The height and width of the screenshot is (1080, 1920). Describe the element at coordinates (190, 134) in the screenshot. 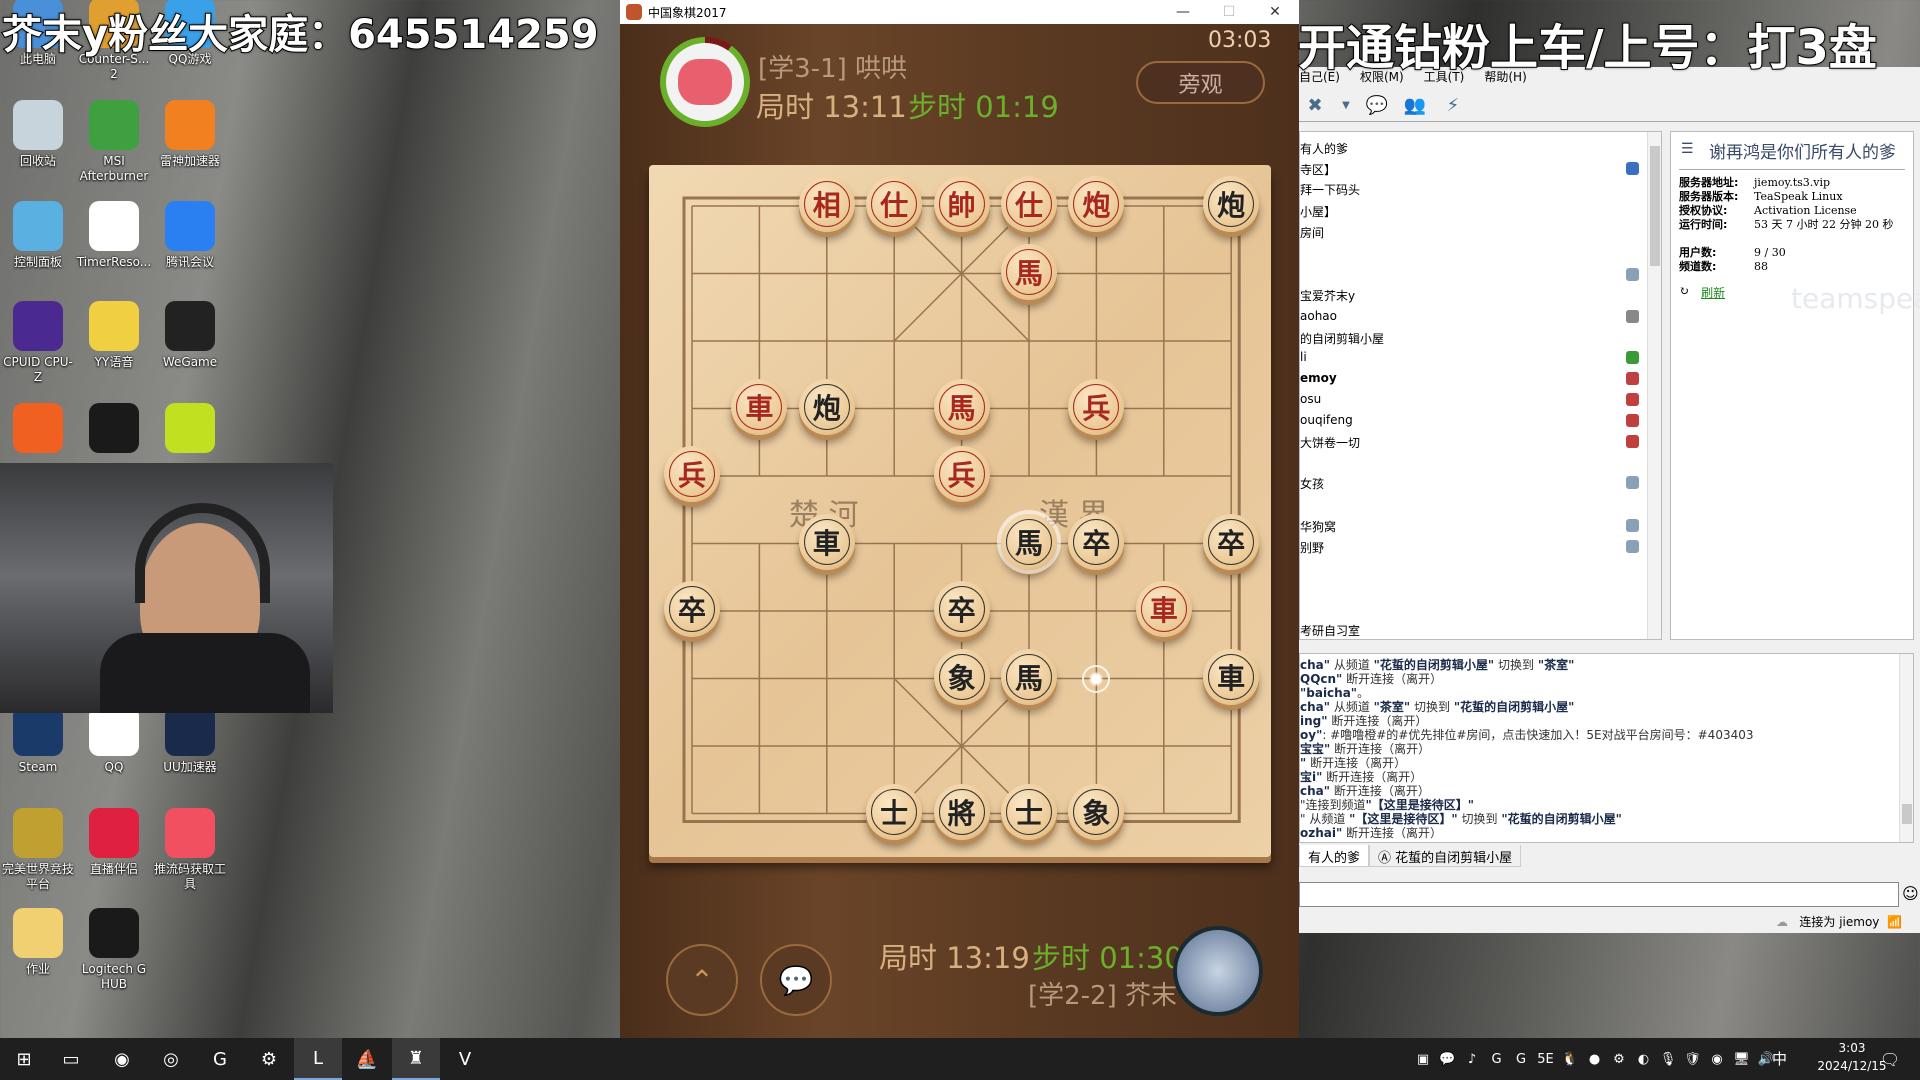

I see `desktop-icon: 雷神加速器` at that location.